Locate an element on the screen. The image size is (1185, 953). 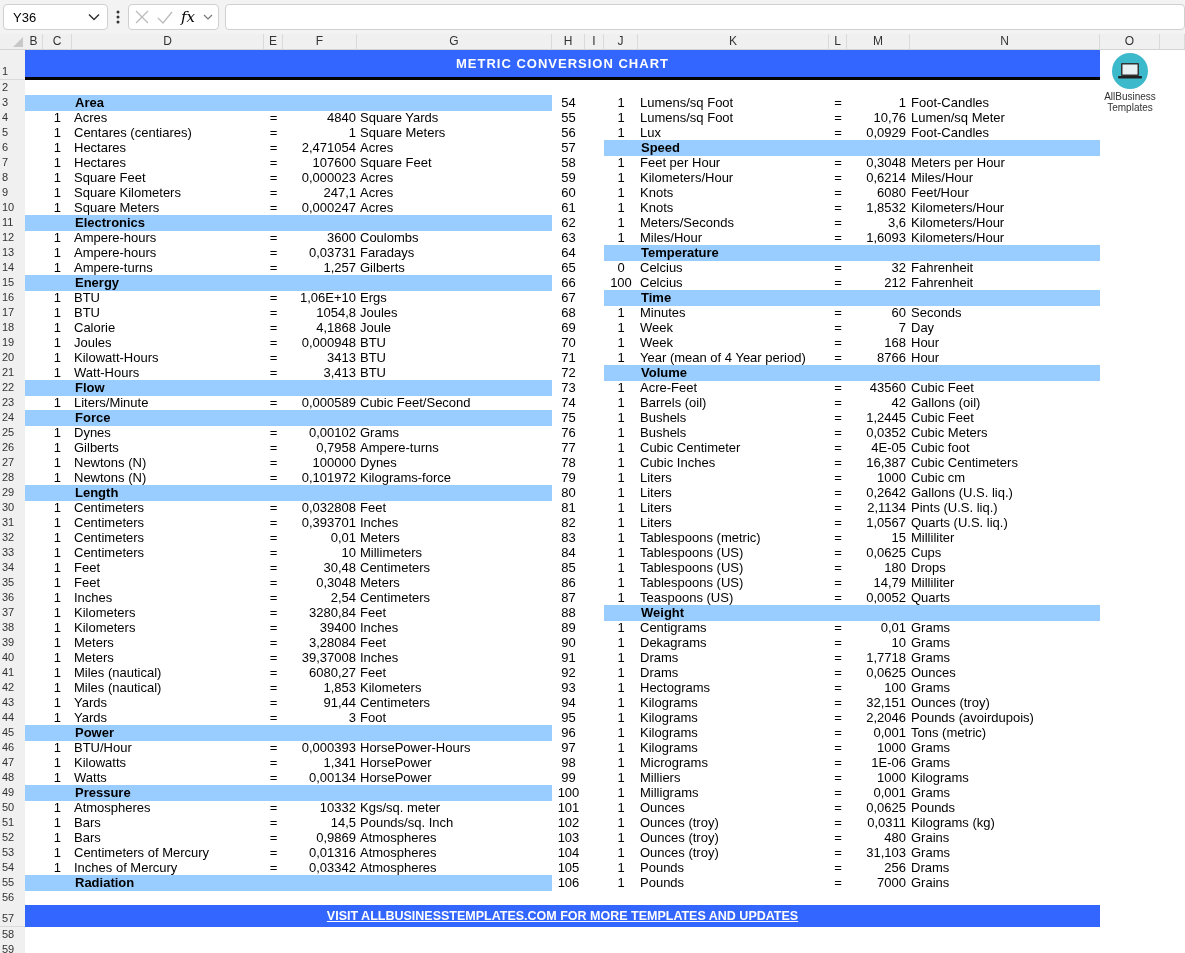
row-header: 39 is located at coordinates (12, 643).